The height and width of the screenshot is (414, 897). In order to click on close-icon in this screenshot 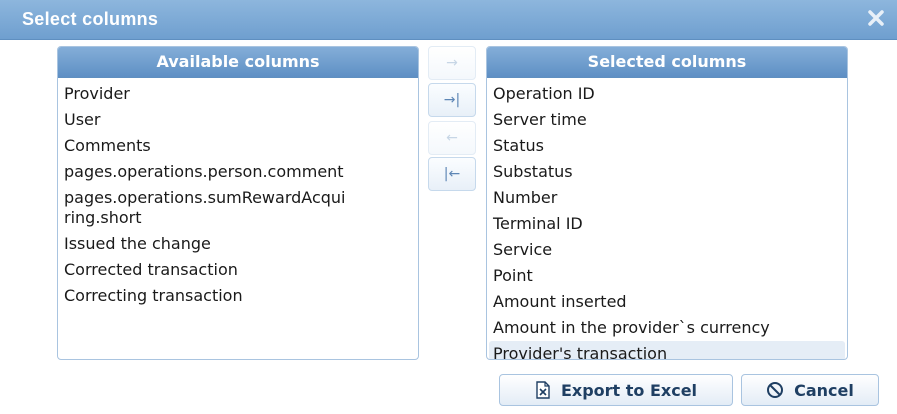, I will do `click(876, 18)`.